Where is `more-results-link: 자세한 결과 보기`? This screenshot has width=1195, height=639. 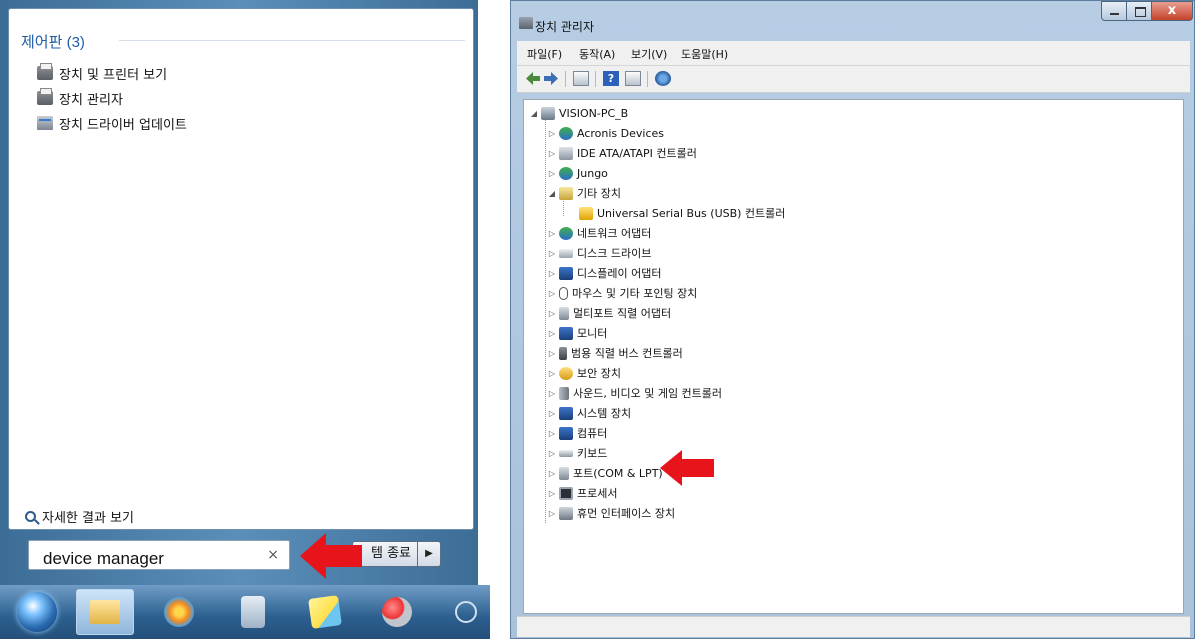
more-results-link: 자세한 결과 보기 is located at coordinates (79, 516).